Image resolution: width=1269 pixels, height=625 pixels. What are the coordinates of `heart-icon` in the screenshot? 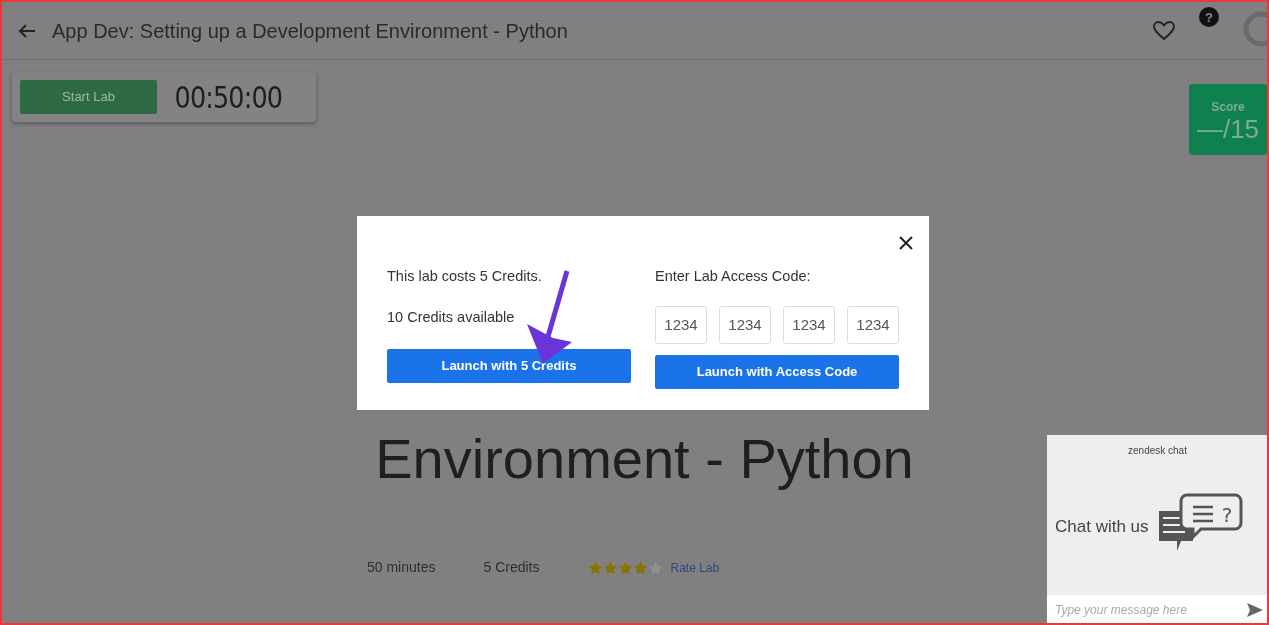 It's located at (1164, 30).